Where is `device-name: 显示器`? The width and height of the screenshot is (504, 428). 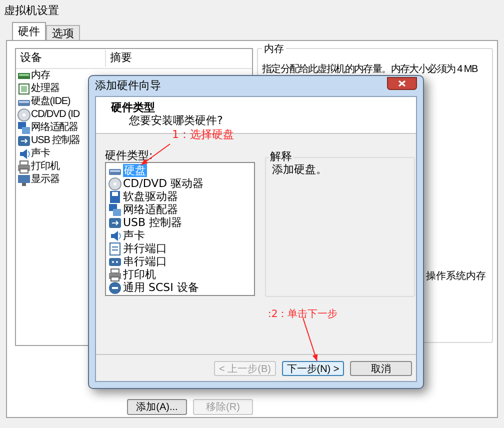
device-name: 显示器 is located at coordinates (45, 179).